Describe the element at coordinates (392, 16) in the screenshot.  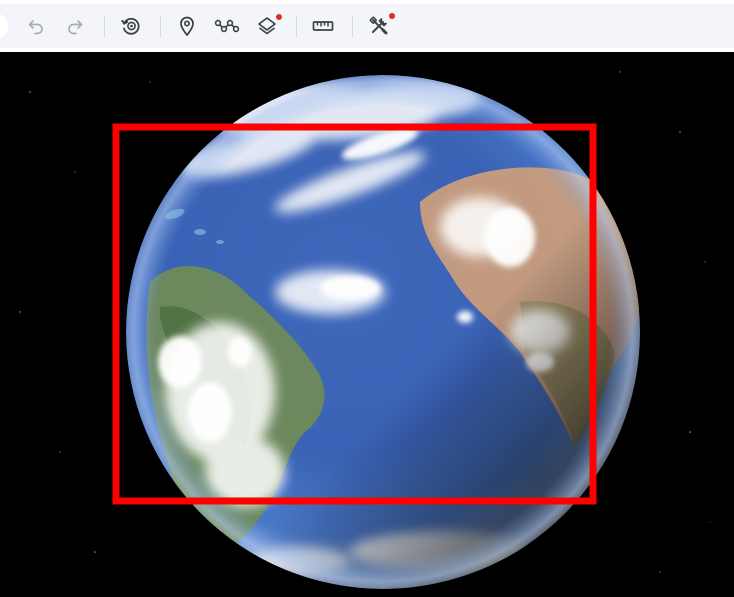
I see `tools-notification-badge` at that location.